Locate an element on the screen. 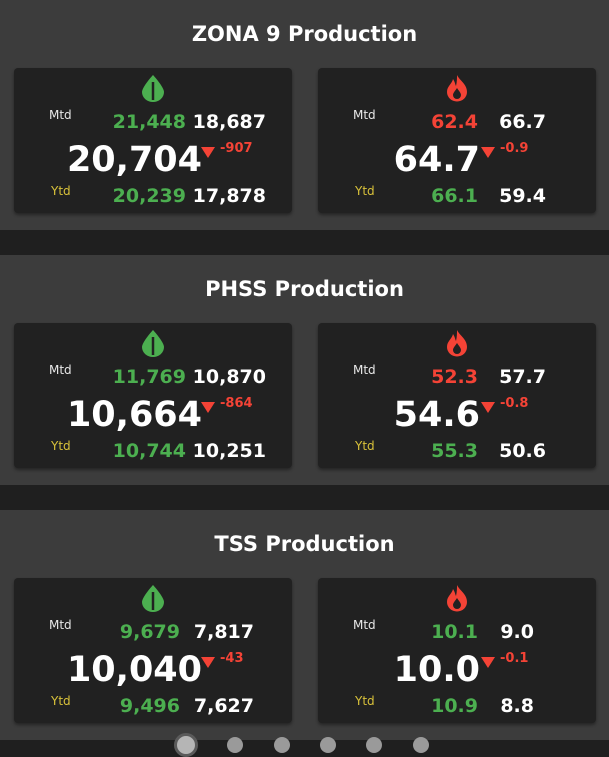  ytd-actual: 66.1 is located at coordinates (454, 196).